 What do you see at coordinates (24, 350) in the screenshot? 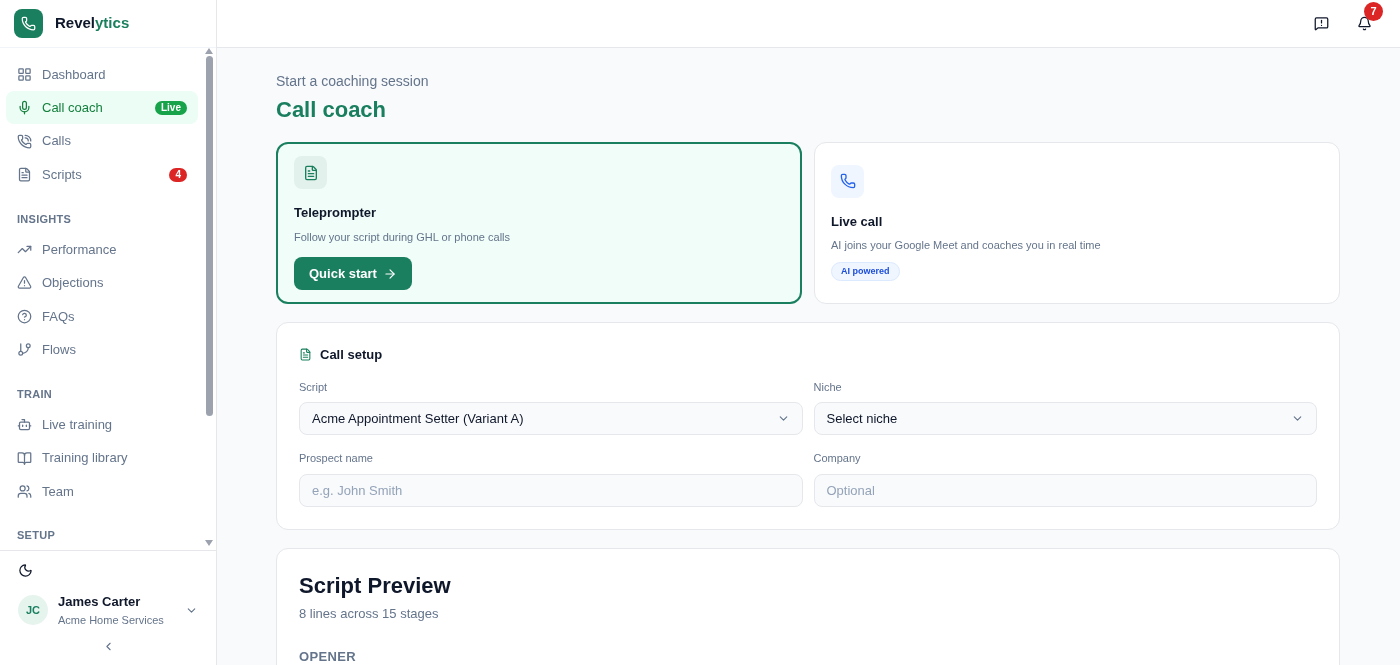
I see `branch-icon` at bounding box center [24, 350].